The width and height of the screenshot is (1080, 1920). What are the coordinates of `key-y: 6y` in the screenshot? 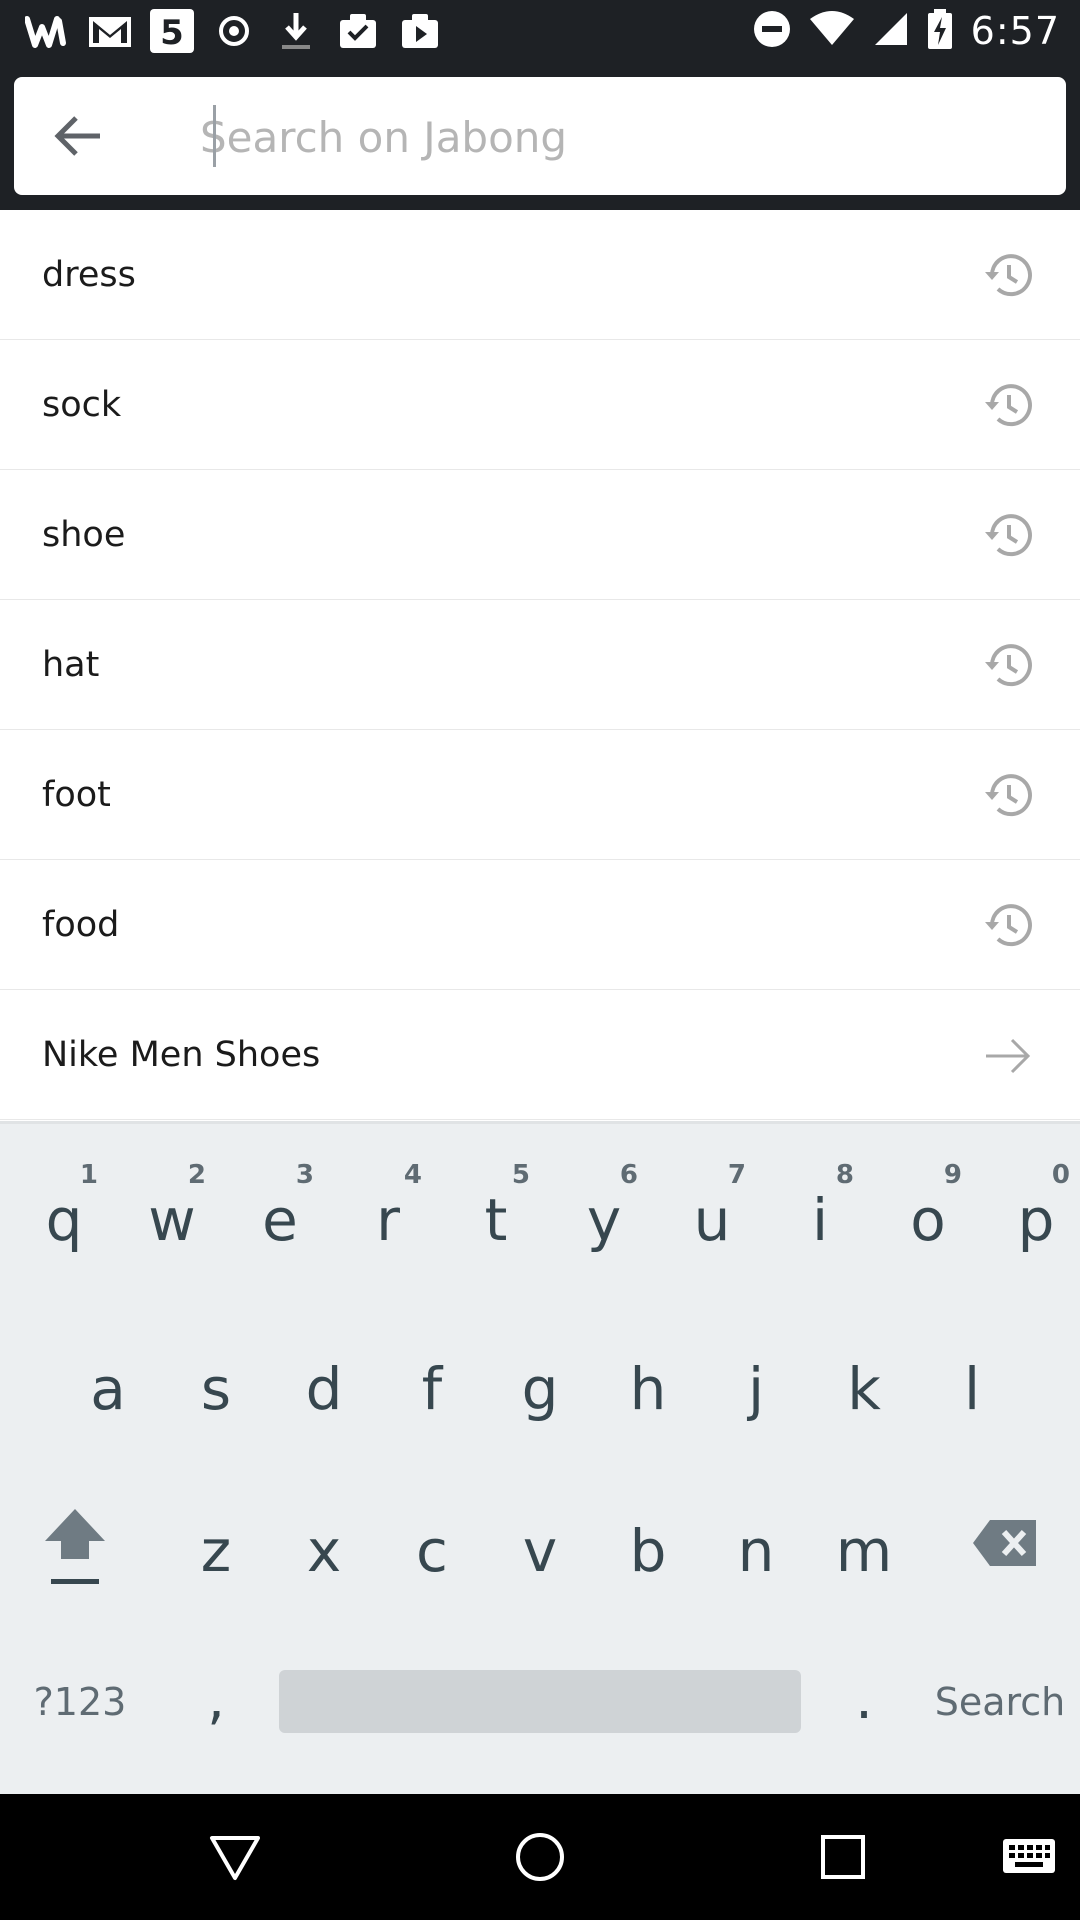 It's located at (604, 1214).